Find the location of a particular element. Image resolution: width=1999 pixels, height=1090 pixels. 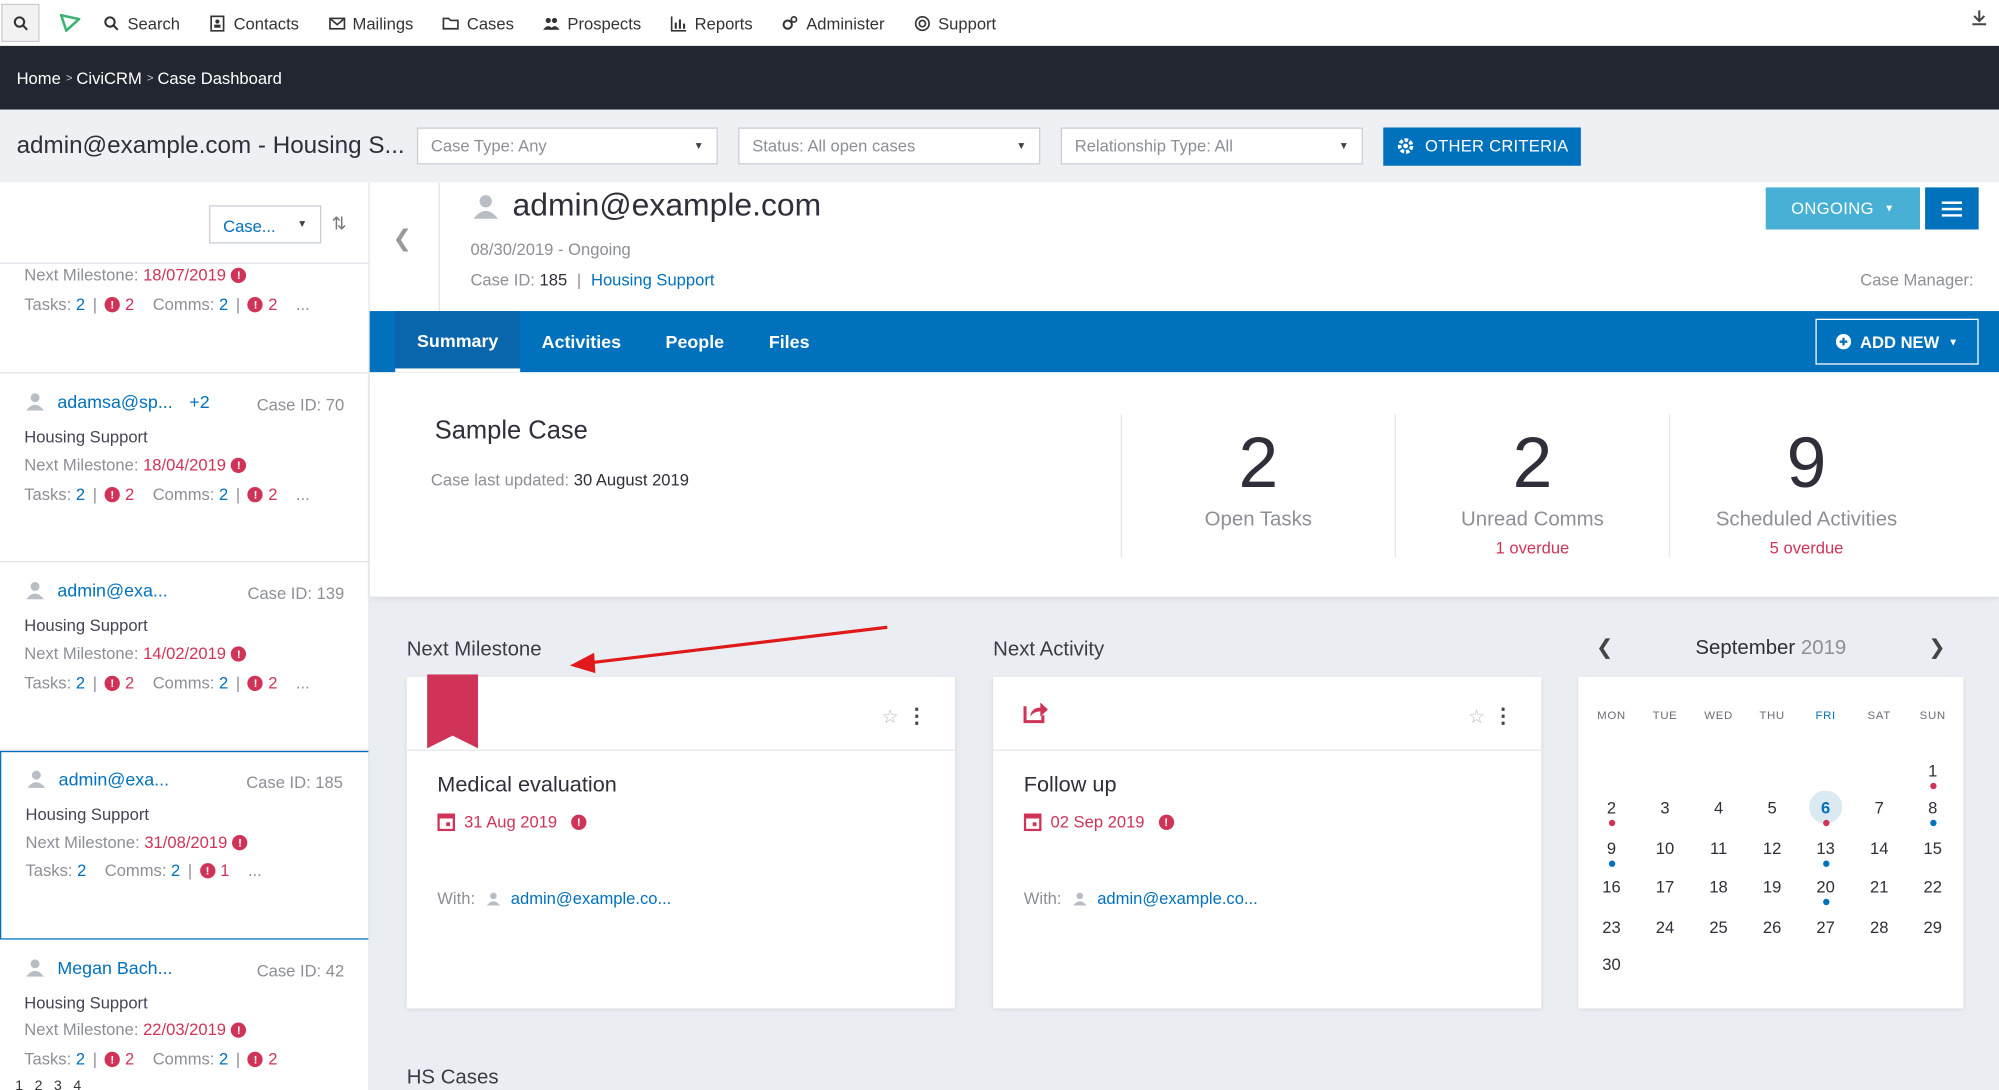

comms-label: Comms: is located at coordinates (183, 304).